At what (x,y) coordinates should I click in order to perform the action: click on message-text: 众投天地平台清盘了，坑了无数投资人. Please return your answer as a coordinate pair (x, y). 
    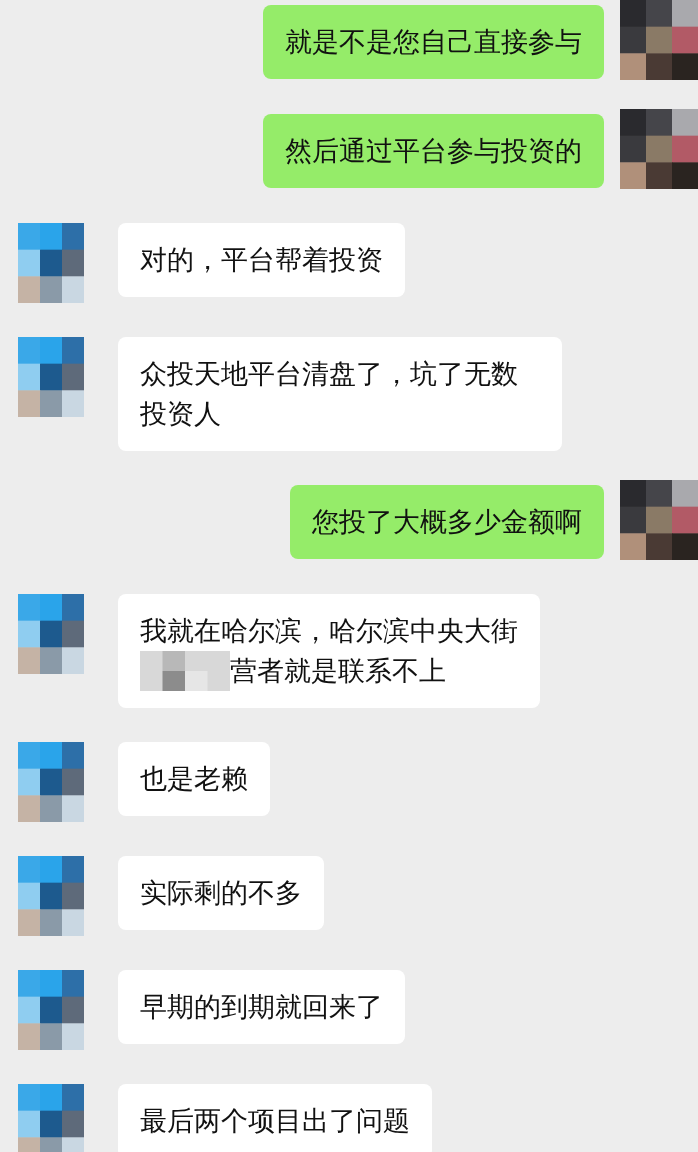
    Looking at the image, I should click on (329, 394).